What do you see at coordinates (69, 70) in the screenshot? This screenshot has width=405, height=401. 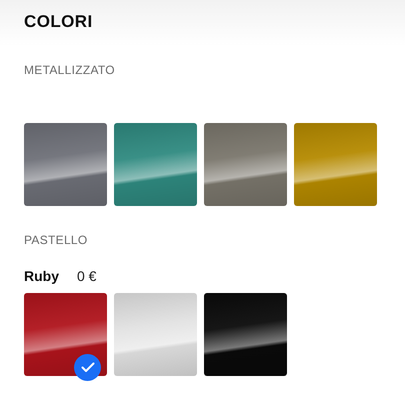 I see `group-label: METALLIZZATO` at bounding box center [69, 70].